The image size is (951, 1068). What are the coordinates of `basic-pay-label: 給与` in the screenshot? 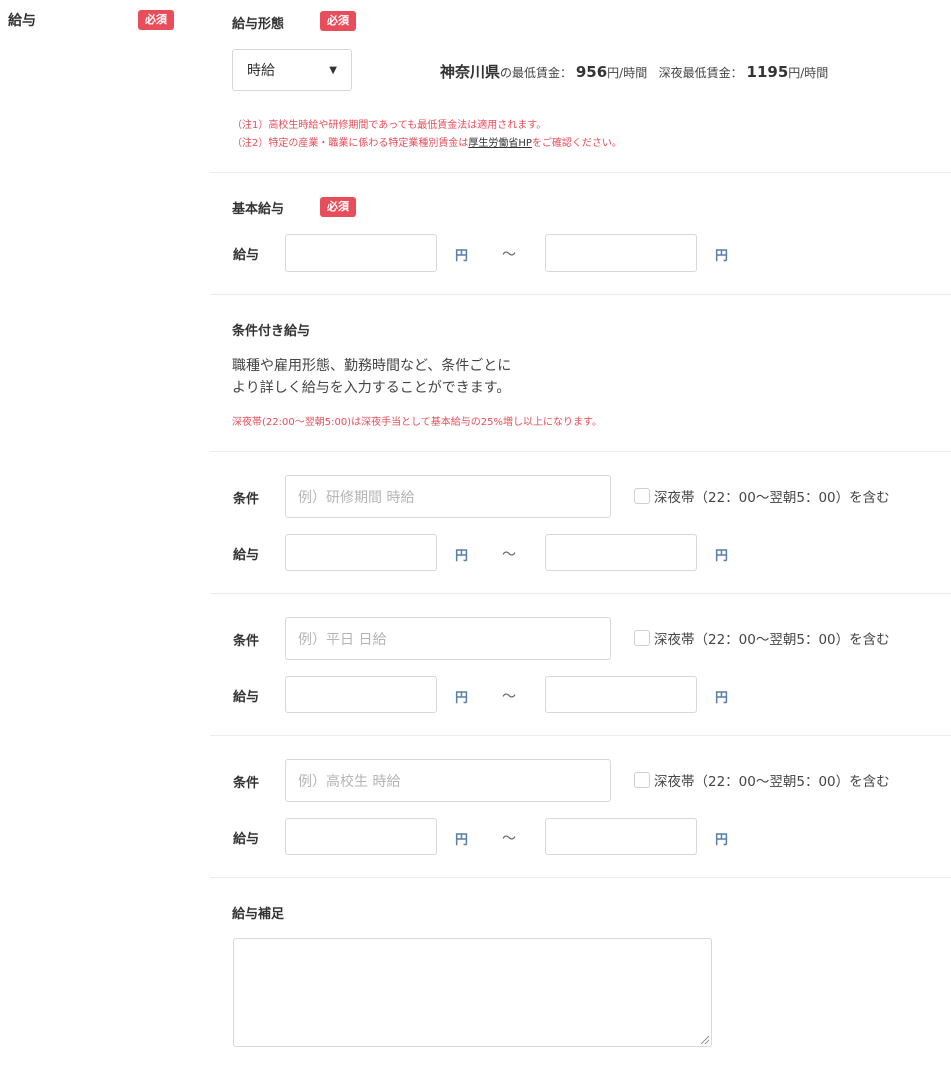 It's located at (246, 255).